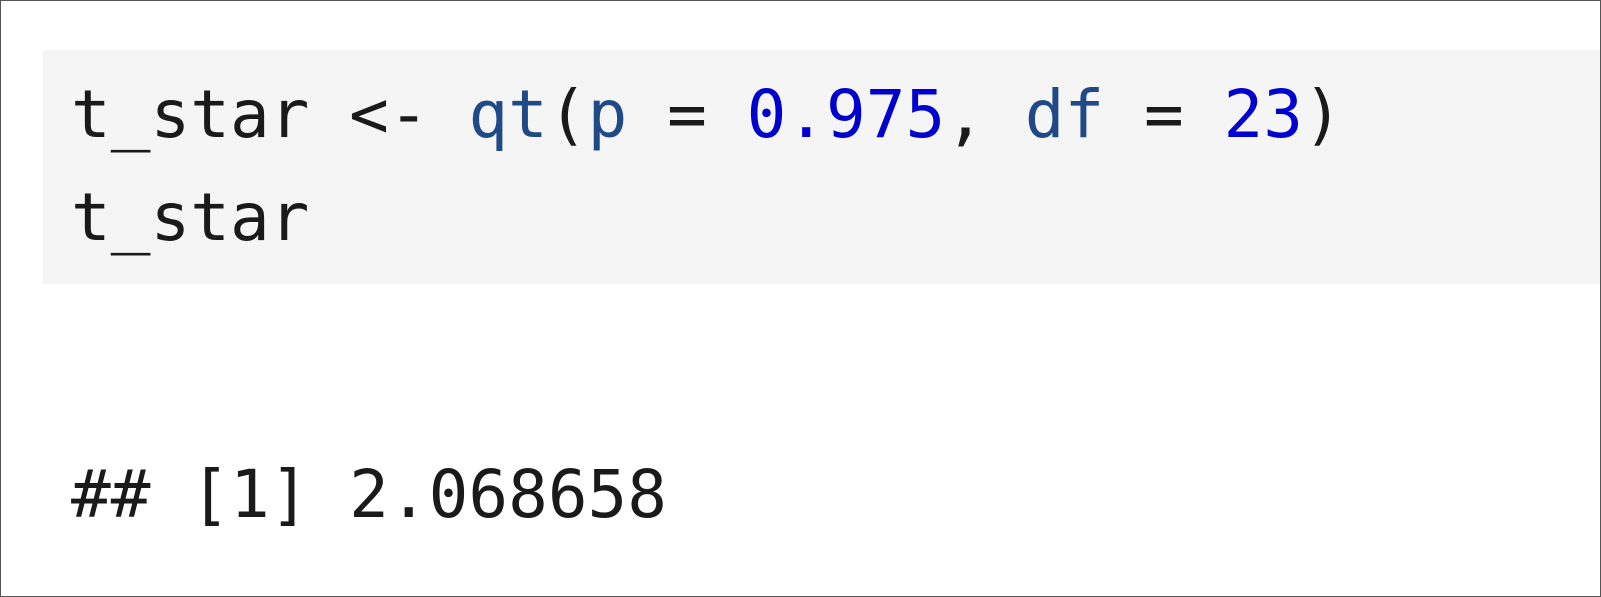  I want to click on variable-name: t_star, so click(190, 114).